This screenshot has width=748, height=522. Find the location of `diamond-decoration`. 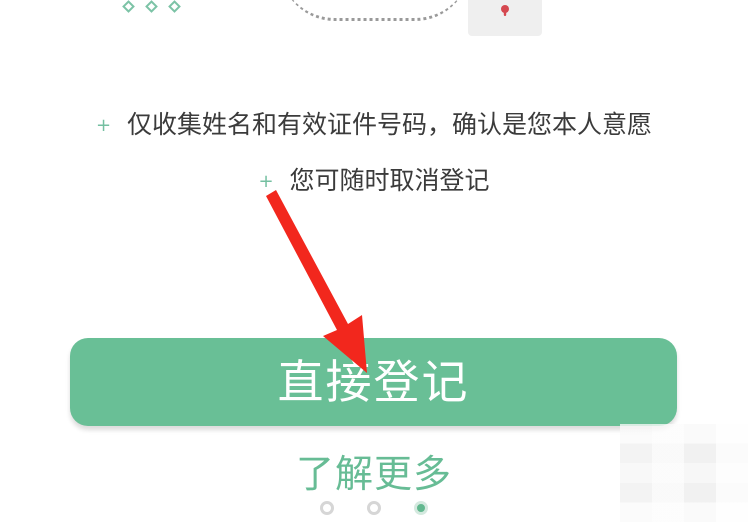

diamond-decoration is located at coordinates (151, 6).